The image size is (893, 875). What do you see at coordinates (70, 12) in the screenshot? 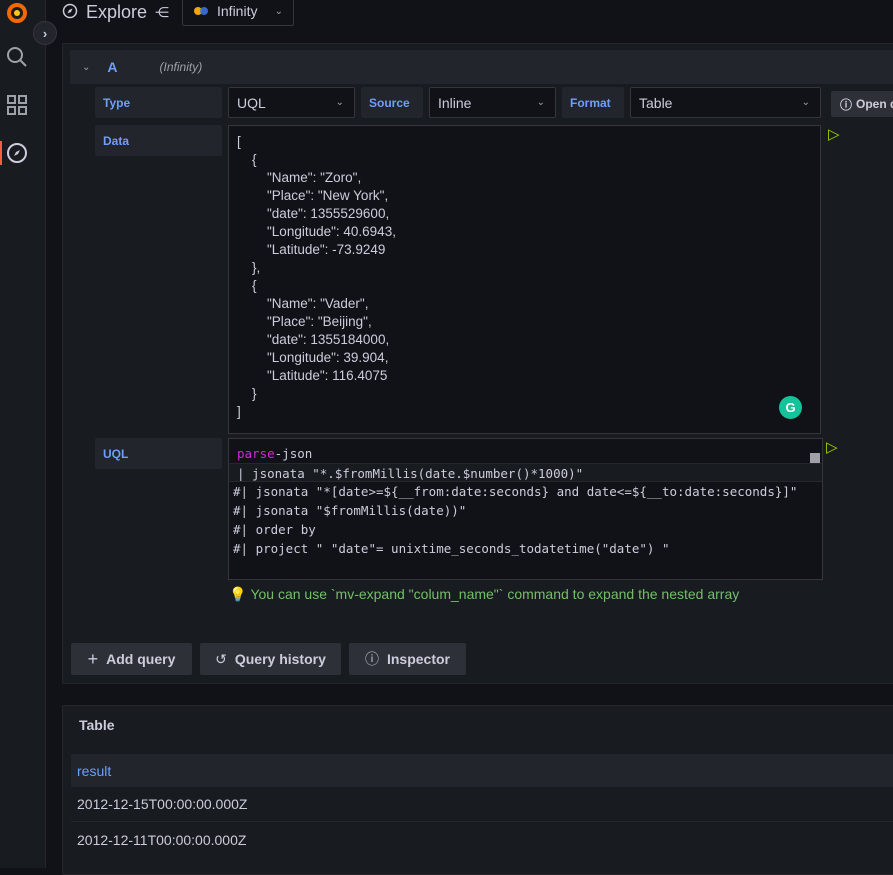
I see `compass-icon` at bounding box center [70, 12].